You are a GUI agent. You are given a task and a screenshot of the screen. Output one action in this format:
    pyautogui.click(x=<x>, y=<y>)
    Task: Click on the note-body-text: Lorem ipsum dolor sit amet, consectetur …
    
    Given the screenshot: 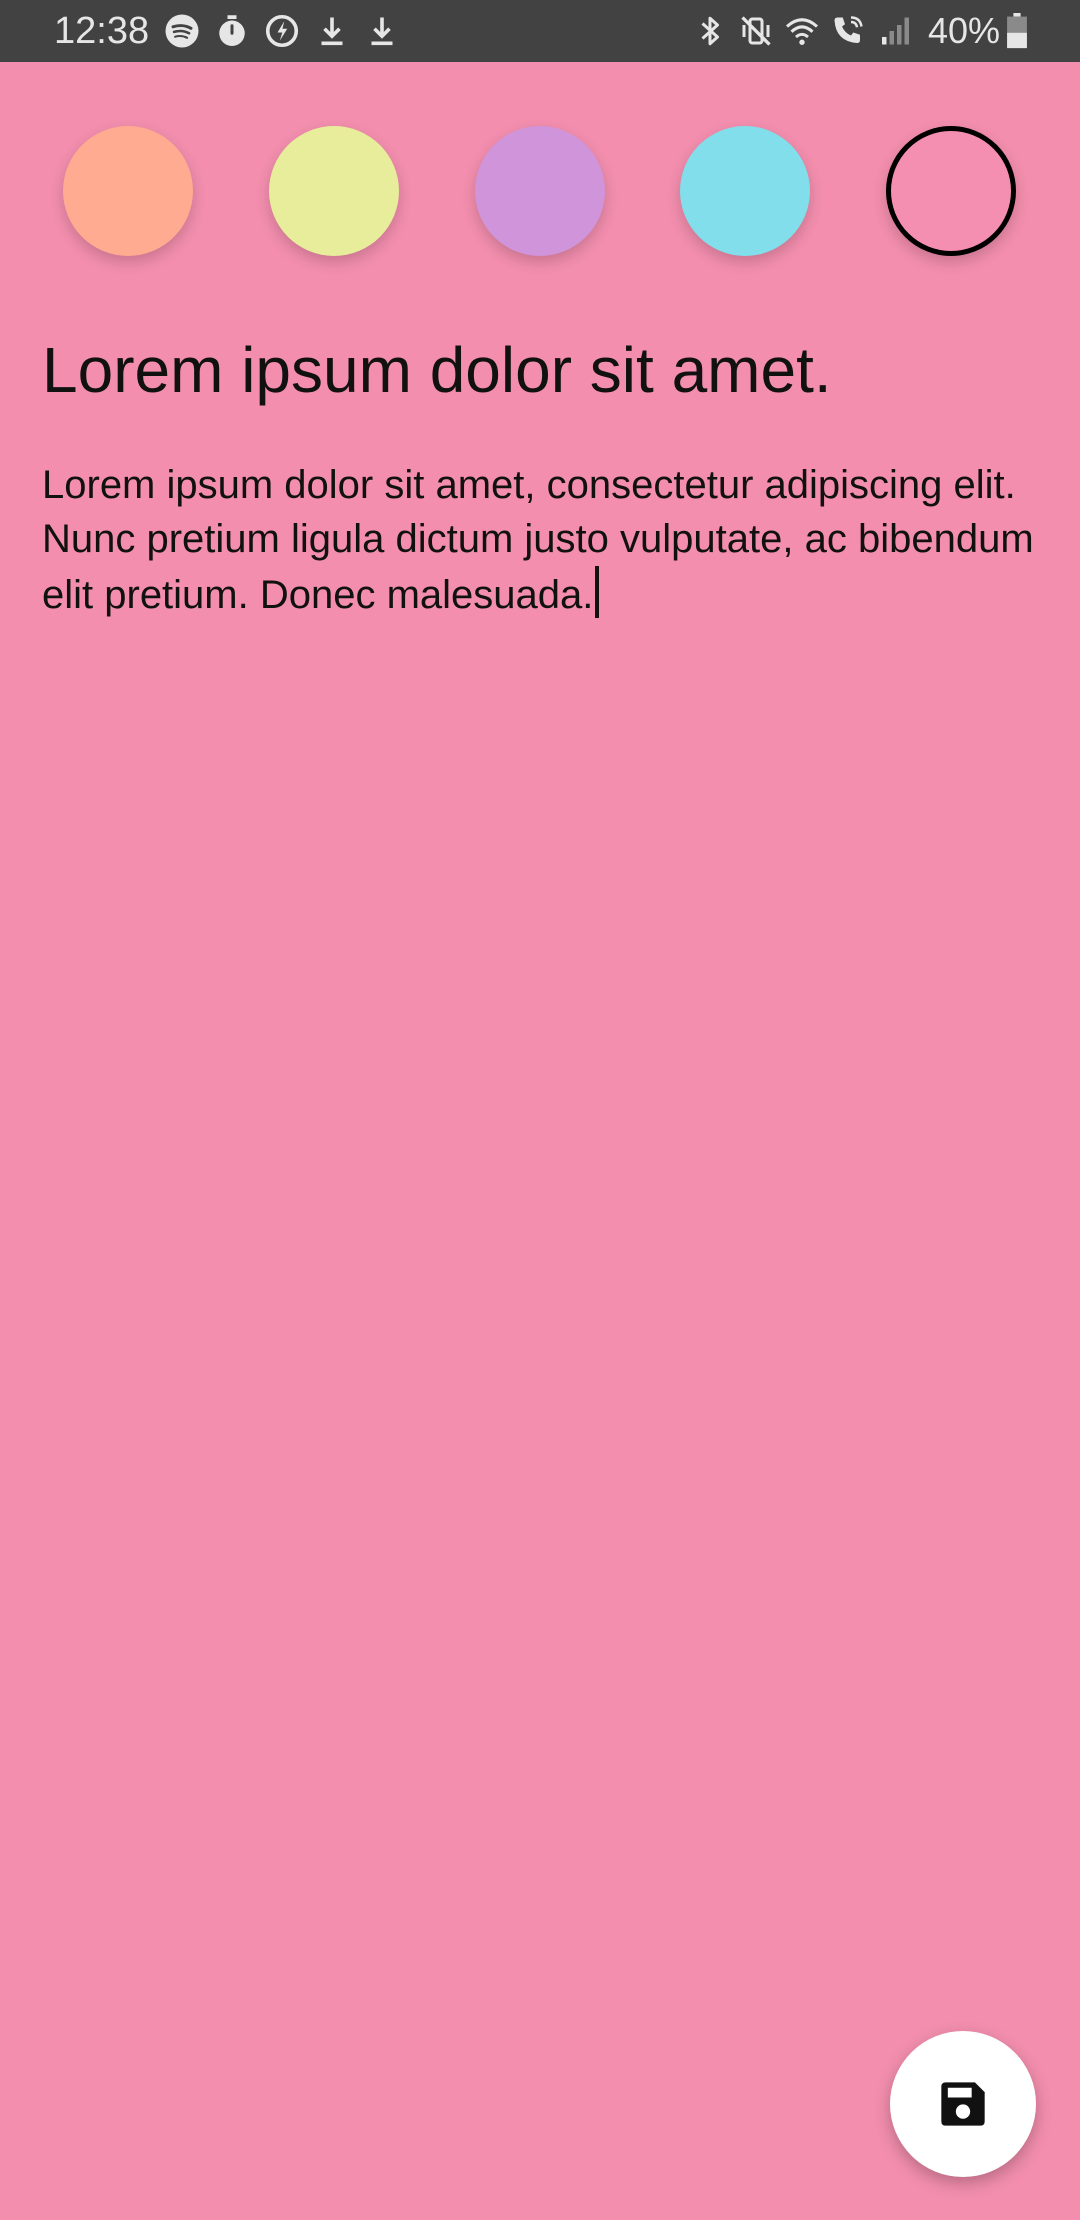 What is the action you would take?
    pyautogui.click(x=538, y=540)
    